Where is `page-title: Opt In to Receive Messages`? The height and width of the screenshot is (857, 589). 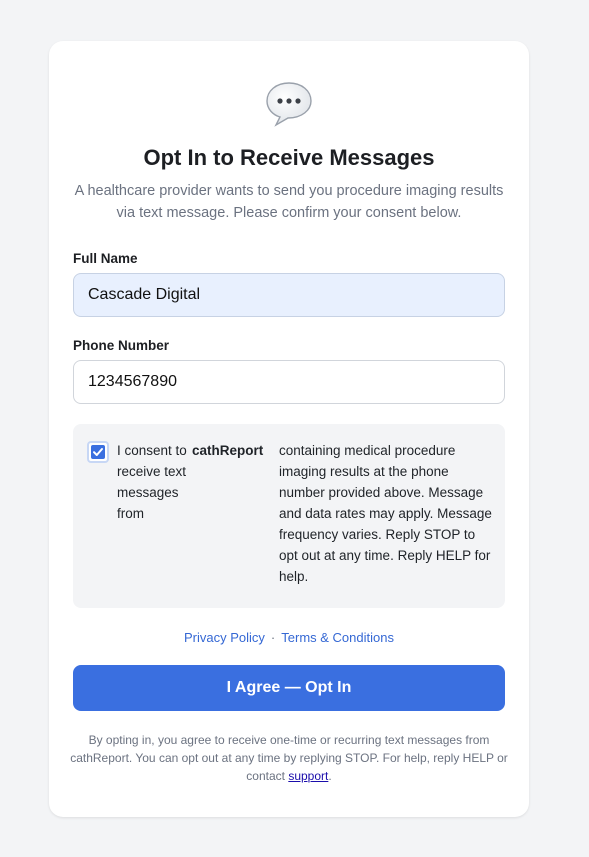 page-title: Opt In to Receive Messages is located at coordinates (289, 157).